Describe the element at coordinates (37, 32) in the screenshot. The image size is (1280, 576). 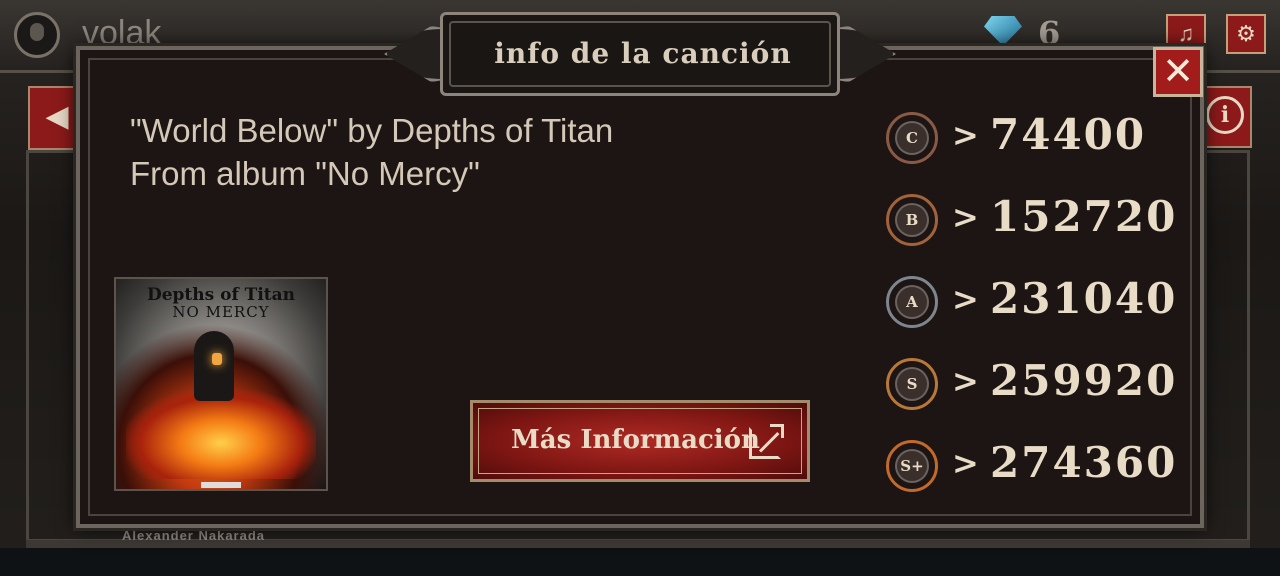
I see `user-silhouette-icon` at that location.